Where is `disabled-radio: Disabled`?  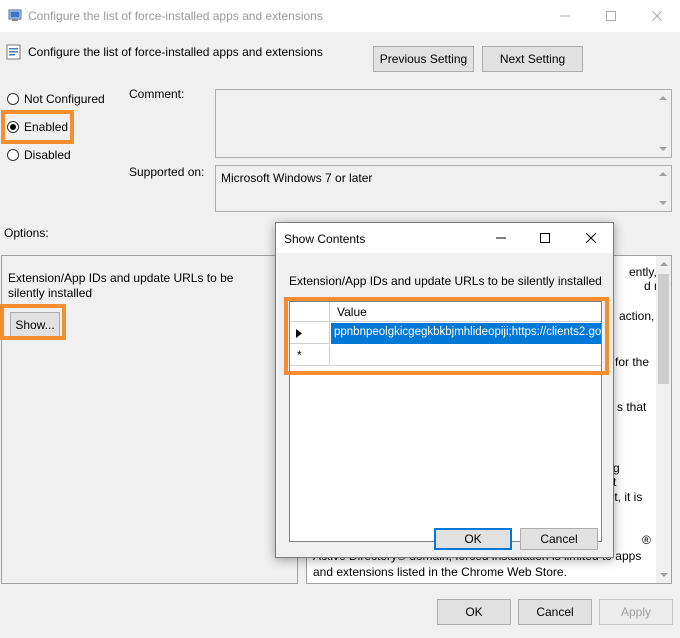
disabled-radio: Disabled is located at coordinates (39, 155).